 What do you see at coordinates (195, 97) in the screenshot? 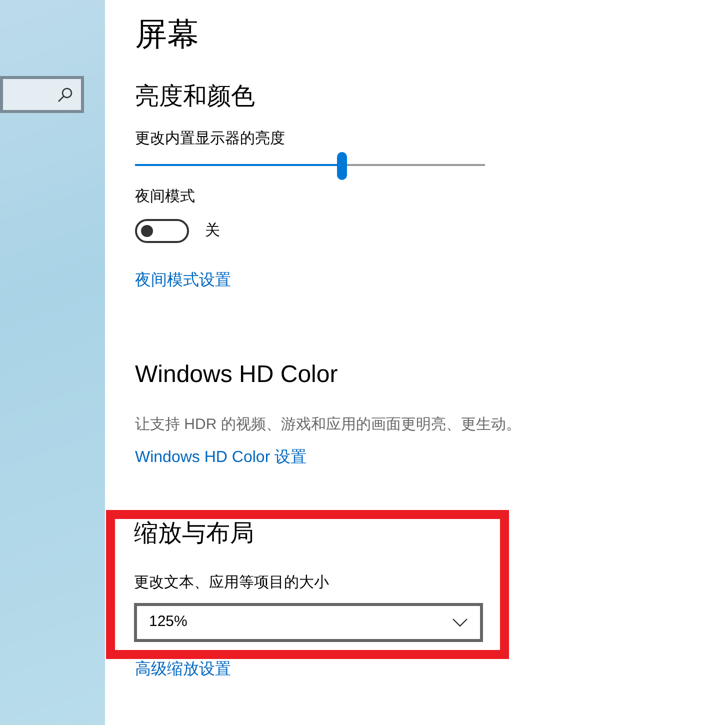
I see `section-heading: 亮度和颜色` at bounding box center [195, 97].